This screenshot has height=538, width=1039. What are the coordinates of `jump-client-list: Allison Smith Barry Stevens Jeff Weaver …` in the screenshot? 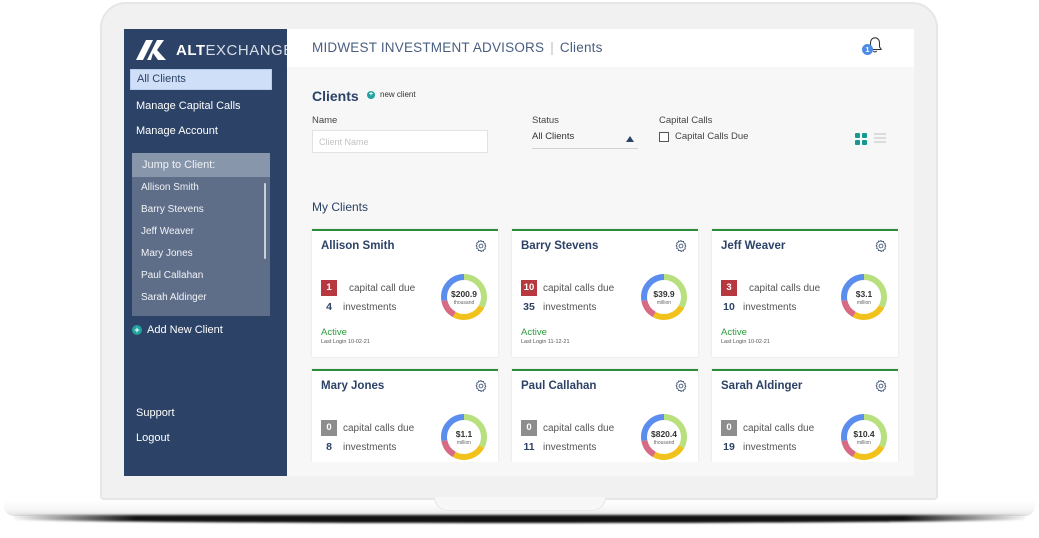 It's located at (201, 243).